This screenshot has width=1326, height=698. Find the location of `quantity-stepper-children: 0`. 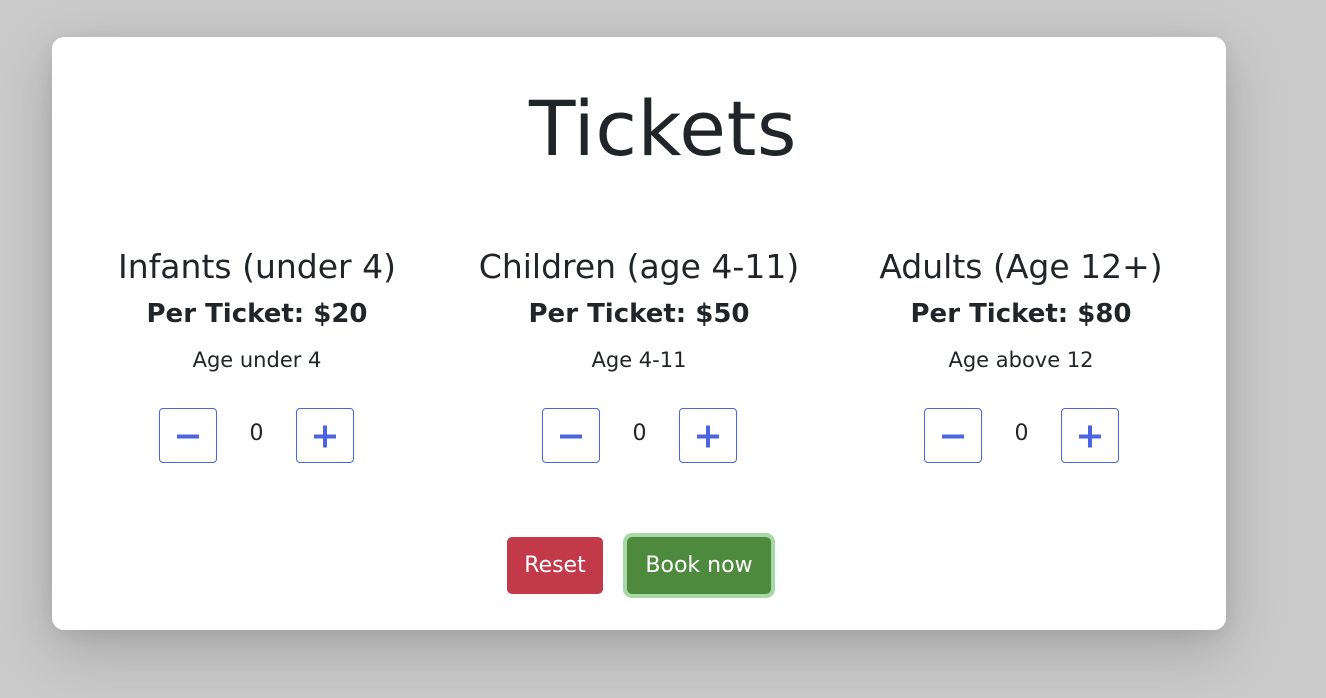

quantity-stepper-children: 0 is located at coordinates (639, 436).